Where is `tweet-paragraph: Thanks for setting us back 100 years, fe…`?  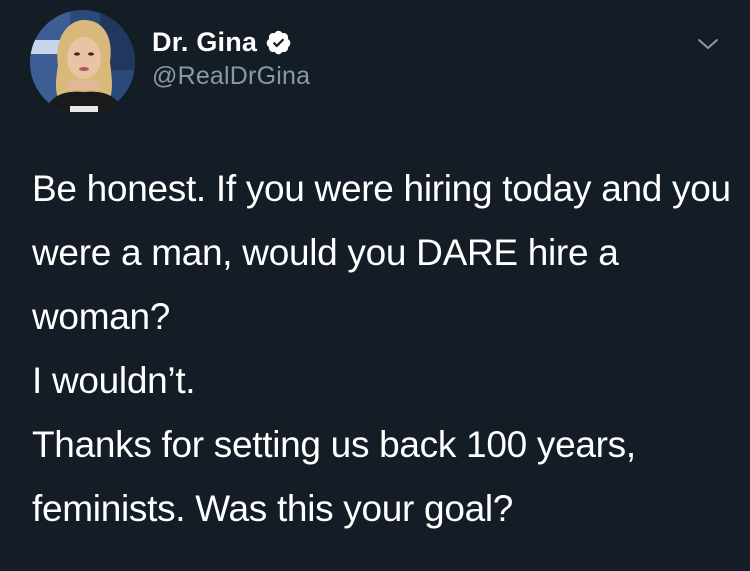
tweet-paragraph: Thanks for setting us back 100 years, fe… is located at coordinates (334, 476).